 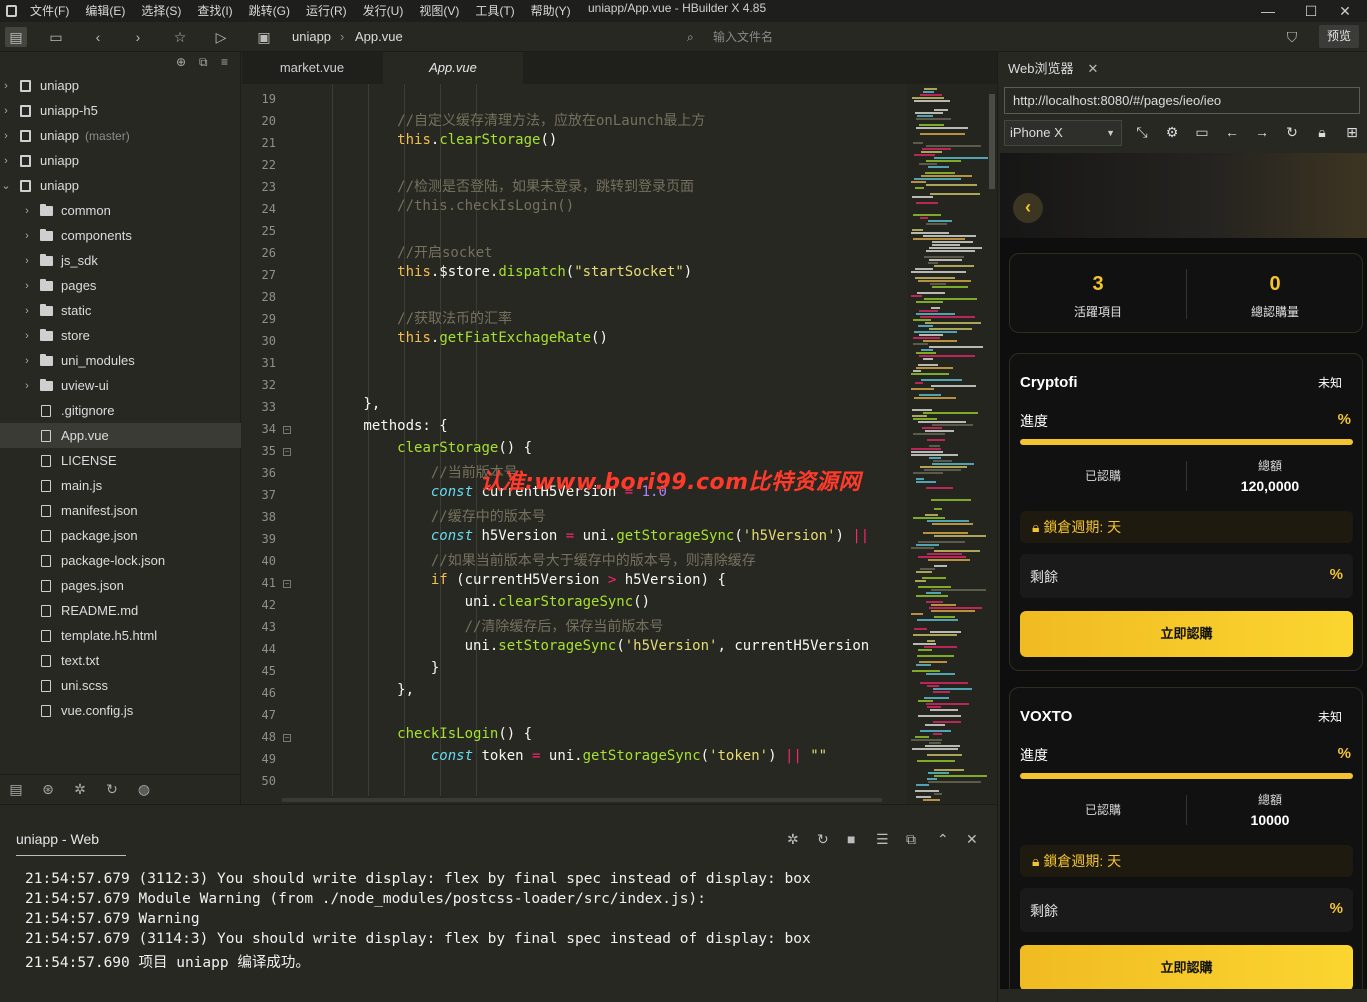 What do you see at coordinates (120, 510) in the screenshot?
I see `tree-item-manifest-json: manifest.json` at bounding box center [120, 510].